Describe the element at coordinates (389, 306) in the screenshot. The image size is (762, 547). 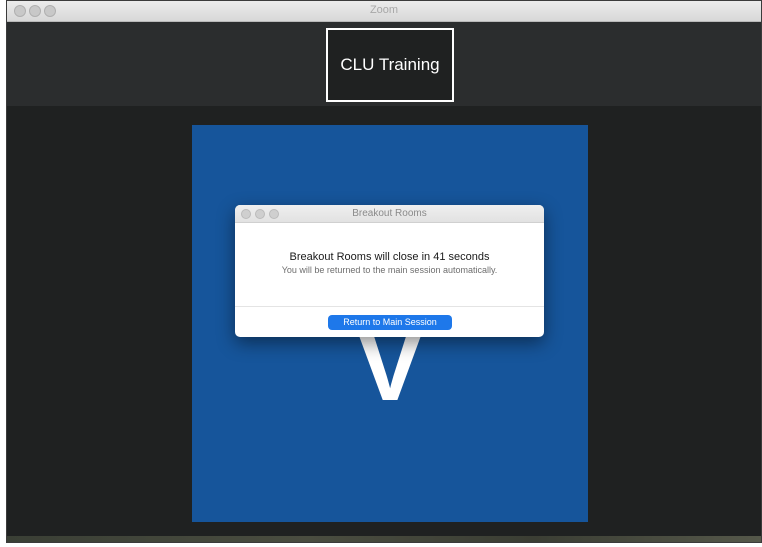
I see `dialog-divider` at that location.